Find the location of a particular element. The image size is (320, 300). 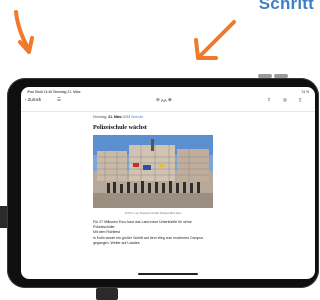

sidebar-icon: ☰ is located at coordinates (59, 99).